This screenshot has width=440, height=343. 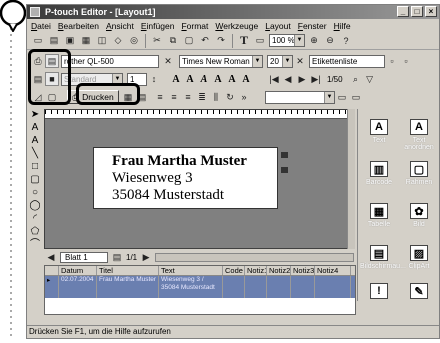 What do you see at coordinates (117, 257) in the screenshot?
I see `sheet-menu-icon: ▤` at bounding box center [117, 257].